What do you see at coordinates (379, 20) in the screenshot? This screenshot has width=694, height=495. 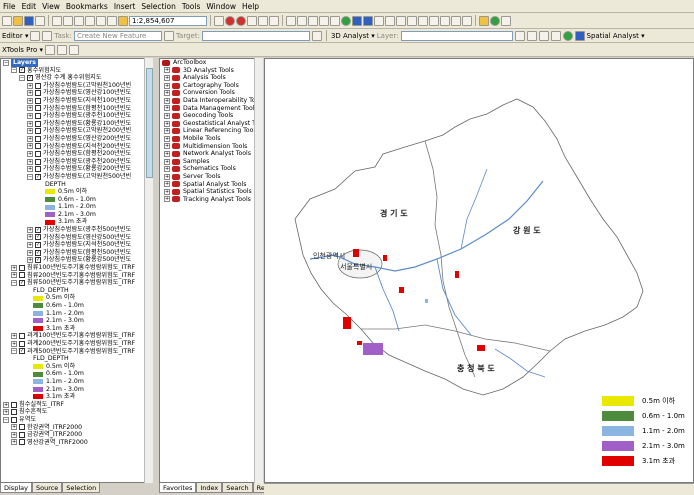 I see `select-features-icon` at bounding box center [379, 20].